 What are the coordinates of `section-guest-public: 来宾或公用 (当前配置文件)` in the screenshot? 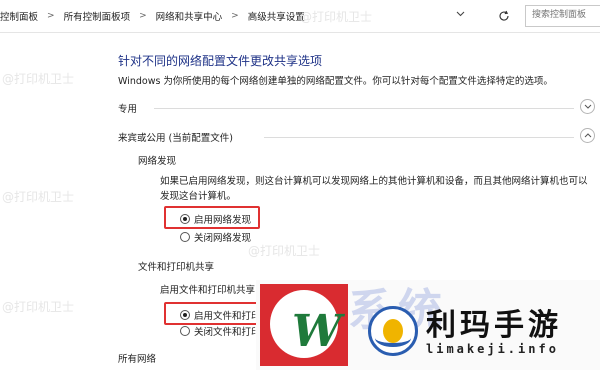 It's located at (359, 136).